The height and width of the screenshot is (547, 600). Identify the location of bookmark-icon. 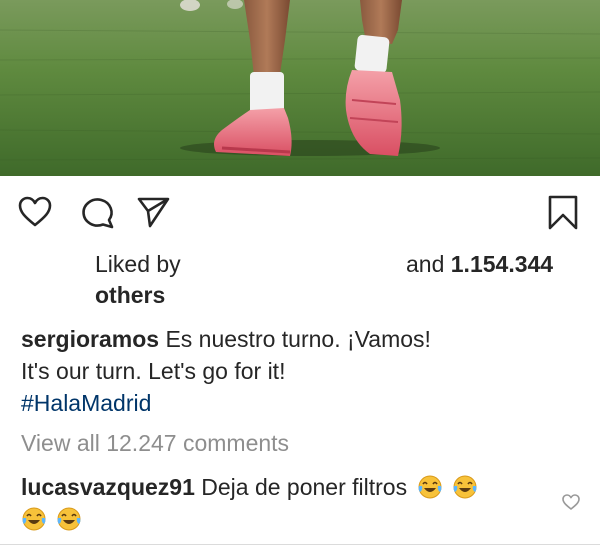
(563, 212).